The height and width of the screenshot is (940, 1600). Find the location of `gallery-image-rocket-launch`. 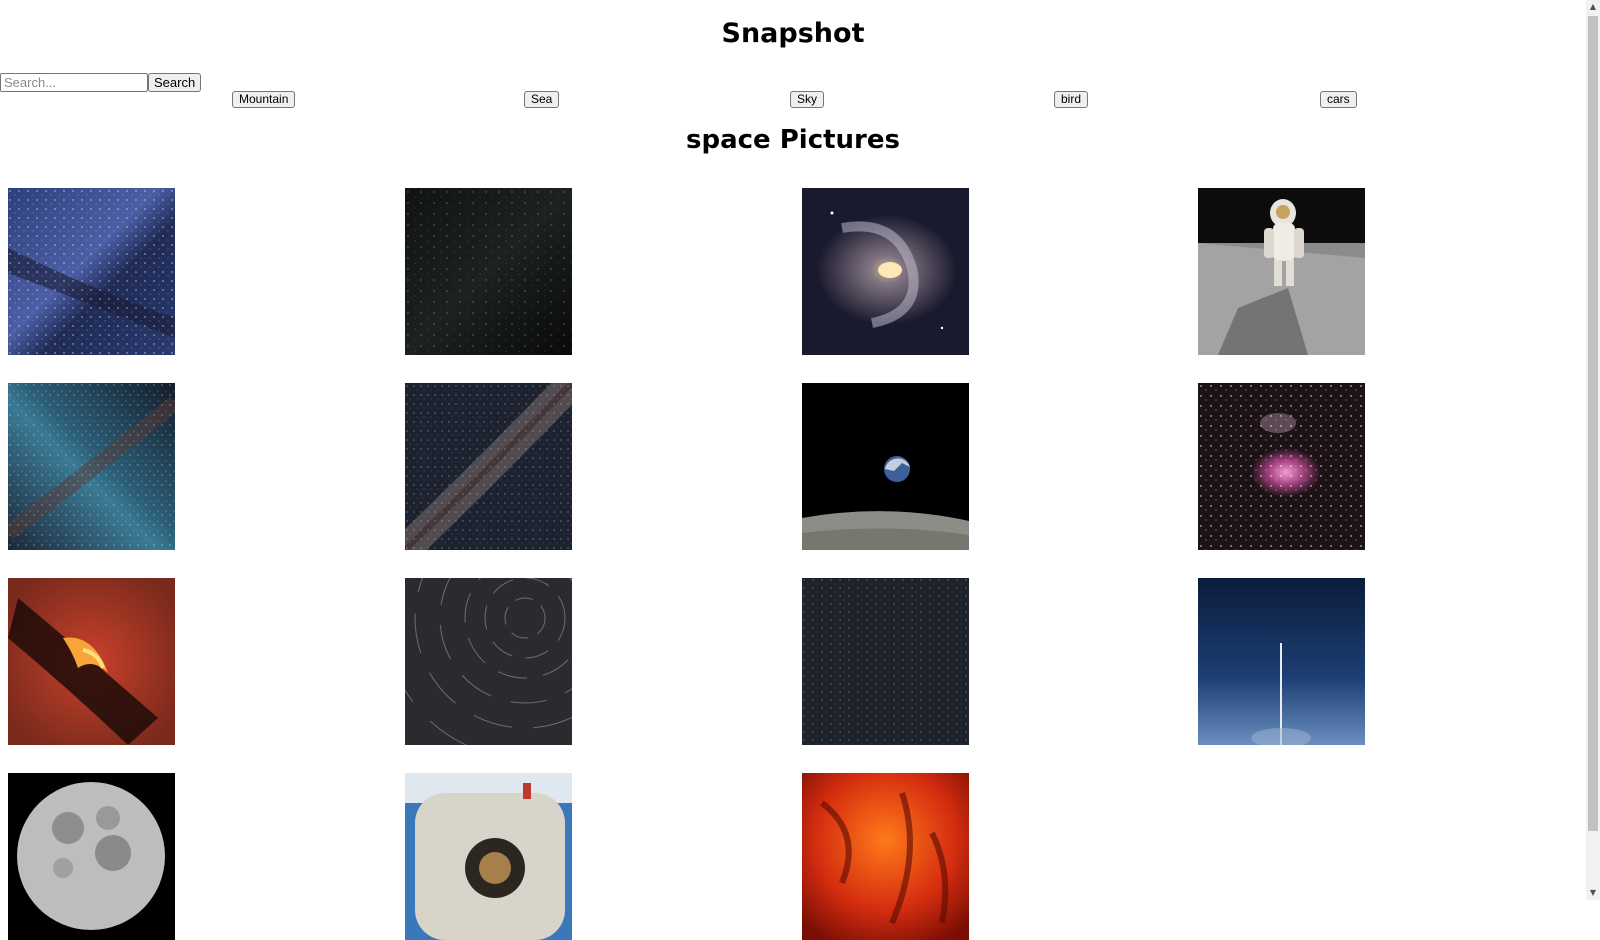

gallery-image-rocket-launch is located at coordinates (1281, 661).